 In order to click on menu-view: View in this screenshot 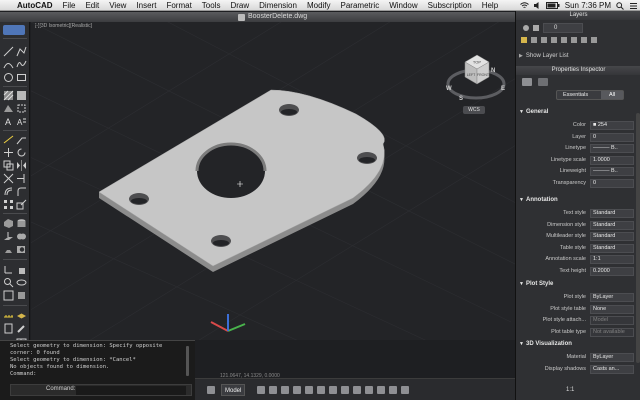, I will do `click(117, 5)`.